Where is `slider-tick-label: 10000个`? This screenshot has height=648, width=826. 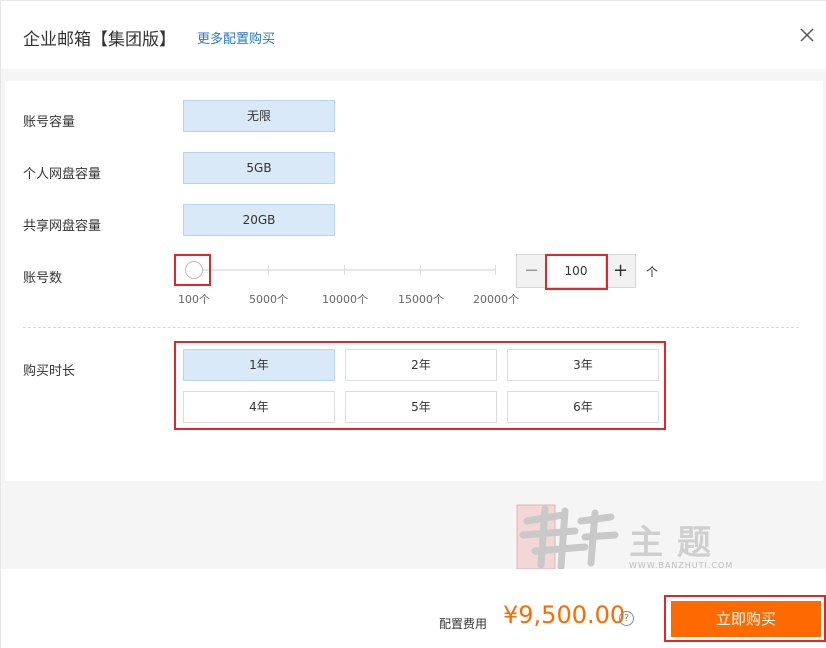 slider-tick-label: 10000个 is located at coordinates (345, 299).